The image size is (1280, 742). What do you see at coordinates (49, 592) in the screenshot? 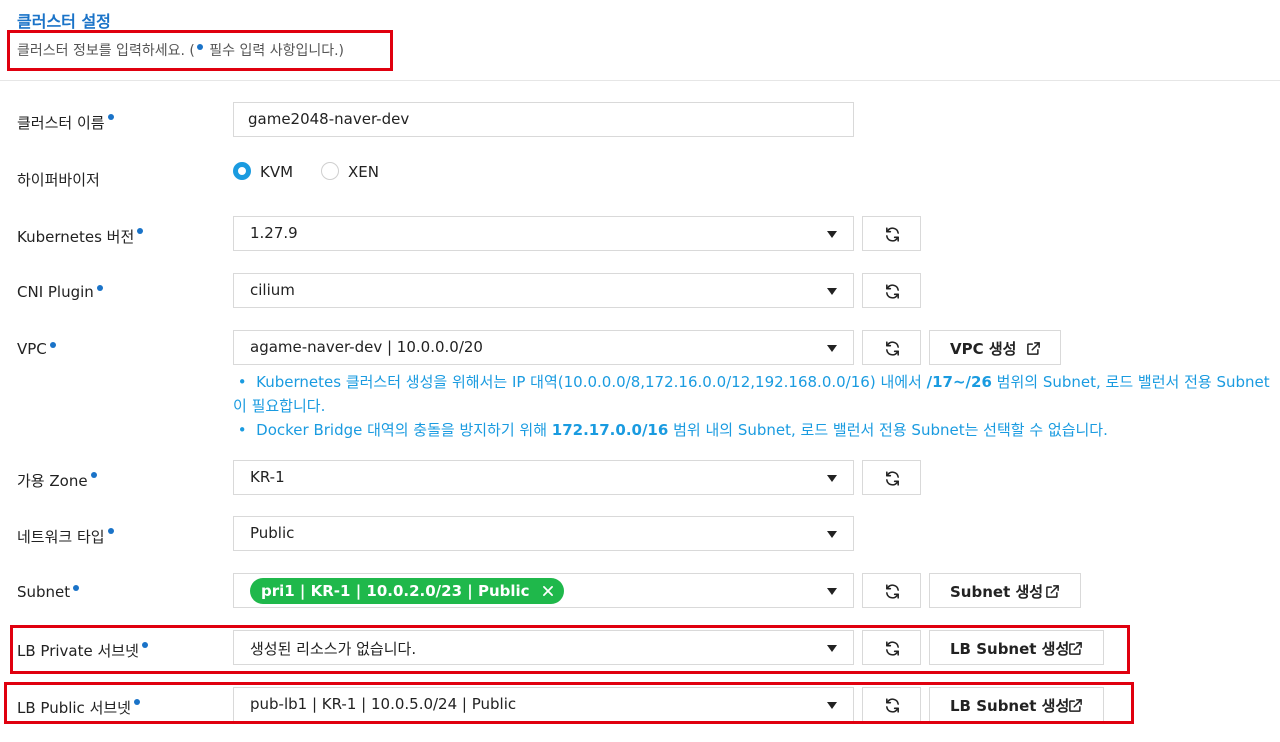
I see `subnet-label: Subnet` at bounding box center [49, 592].